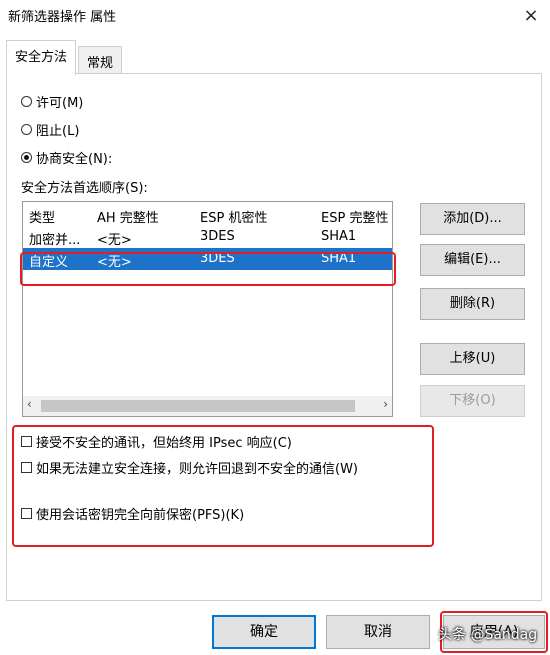 This screenshot has height=655, width=550. I want to click on window-title: 新筛选器操作 属性, so click(62, 17).